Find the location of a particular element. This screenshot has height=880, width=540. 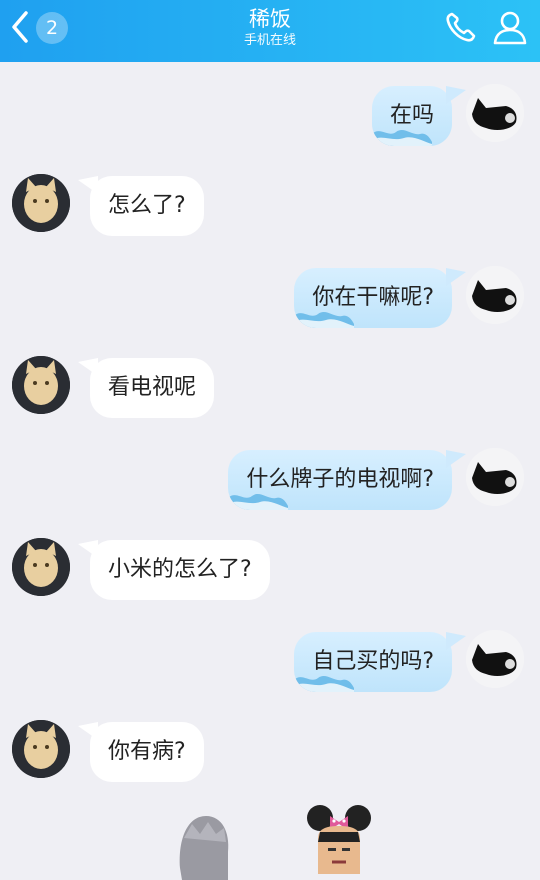

chat-header: 2 稀饭 手机在线 is located at coordinates (270, 31).